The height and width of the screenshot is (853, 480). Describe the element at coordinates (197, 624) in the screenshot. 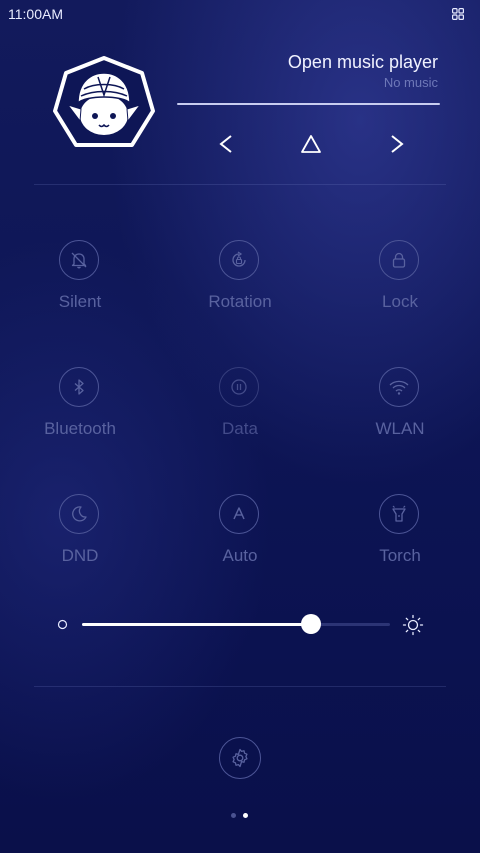

I see `brightness-fill` at that location.